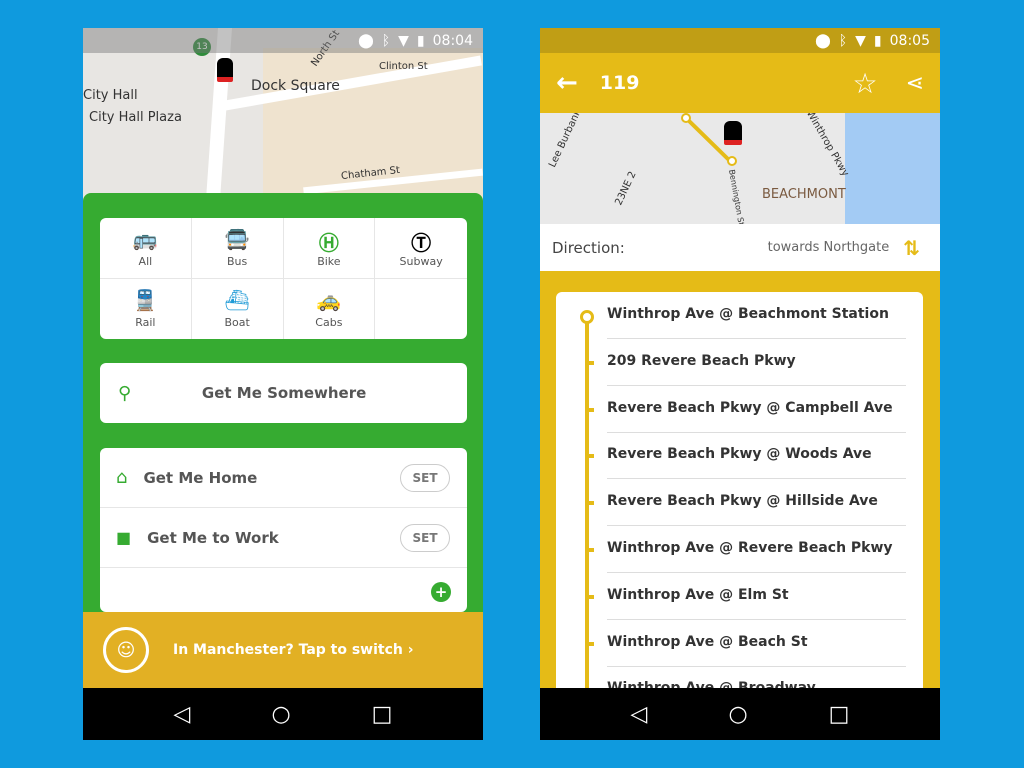 Image resolution: width=1024 pixels, height=768 pixels. What do you see at coordinates (125, 393) in the screenshot?
I see `search-icon: ⚲` at bounding box center [125, 393].